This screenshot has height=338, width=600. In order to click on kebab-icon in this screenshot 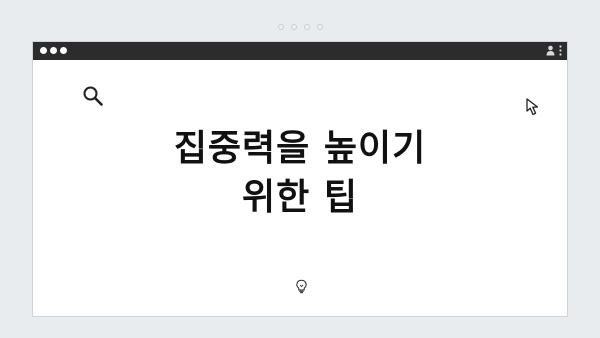, I will do `click(560, 50)`.